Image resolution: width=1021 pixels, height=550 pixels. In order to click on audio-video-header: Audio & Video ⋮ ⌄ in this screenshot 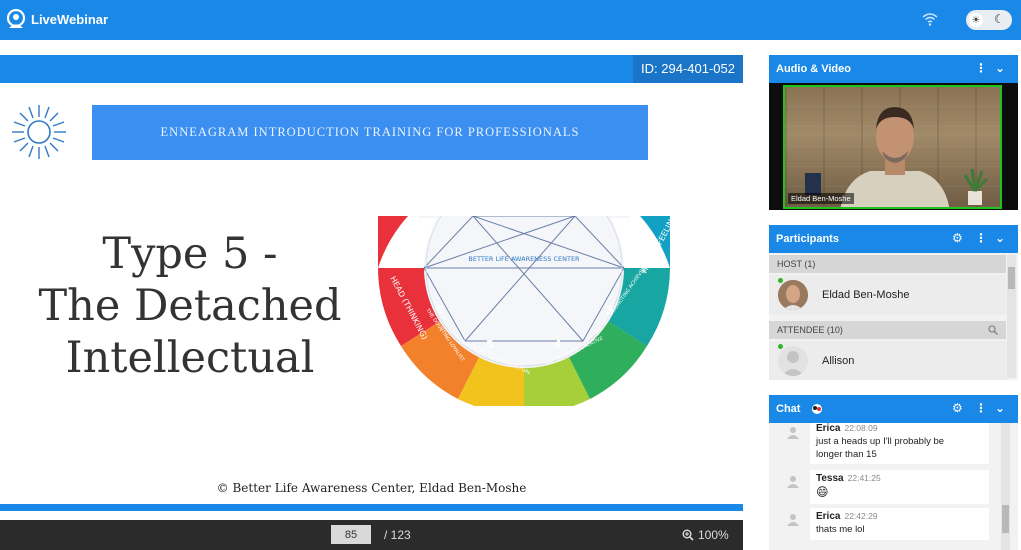, I will do `click(893, 69)`.